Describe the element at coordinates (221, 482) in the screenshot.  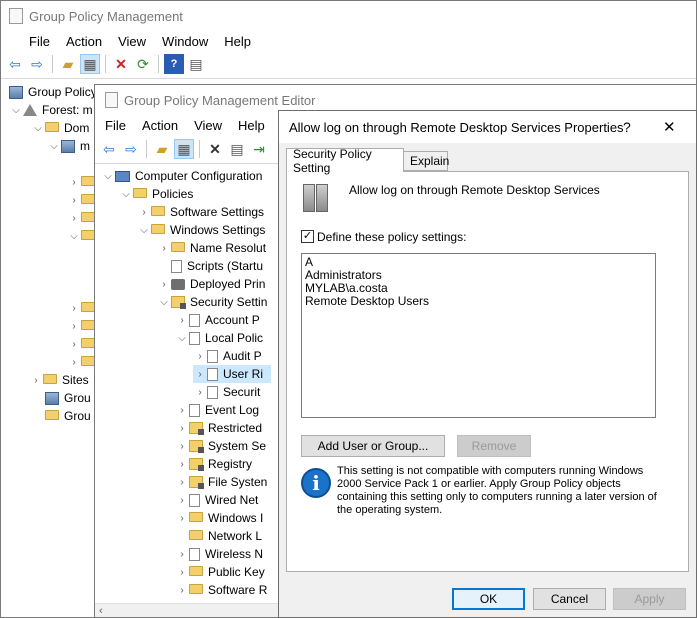
I see `tree-item-file-system: › File Systen` at that location.